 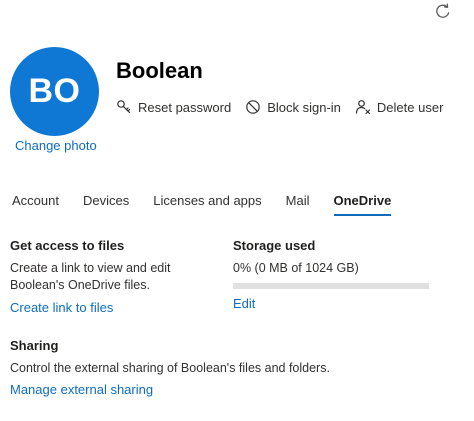 What do you see at coordinates (296, 268) in the screenshot?
I see `storage-used-value: 0% (0 MB of 1024 GB)` at bounding box center [296, 268].